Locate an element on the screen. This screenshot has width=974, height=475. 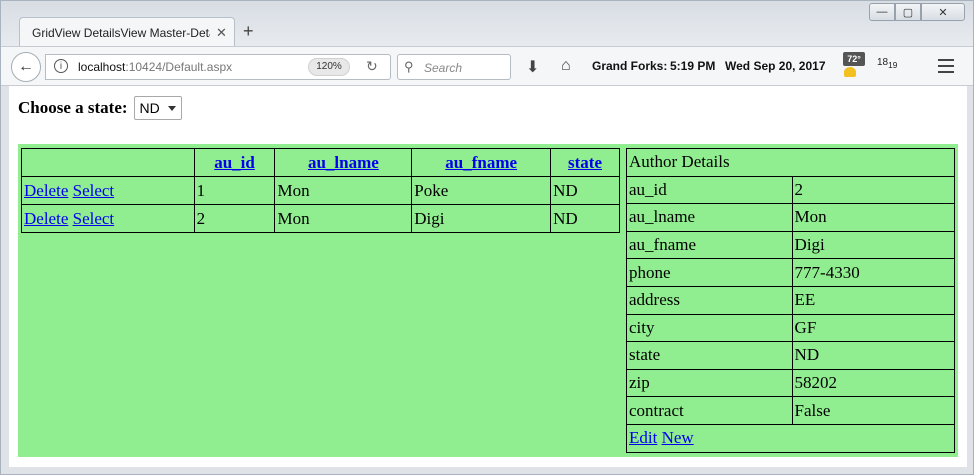
details-label: address is located at coordinates (709, 300).